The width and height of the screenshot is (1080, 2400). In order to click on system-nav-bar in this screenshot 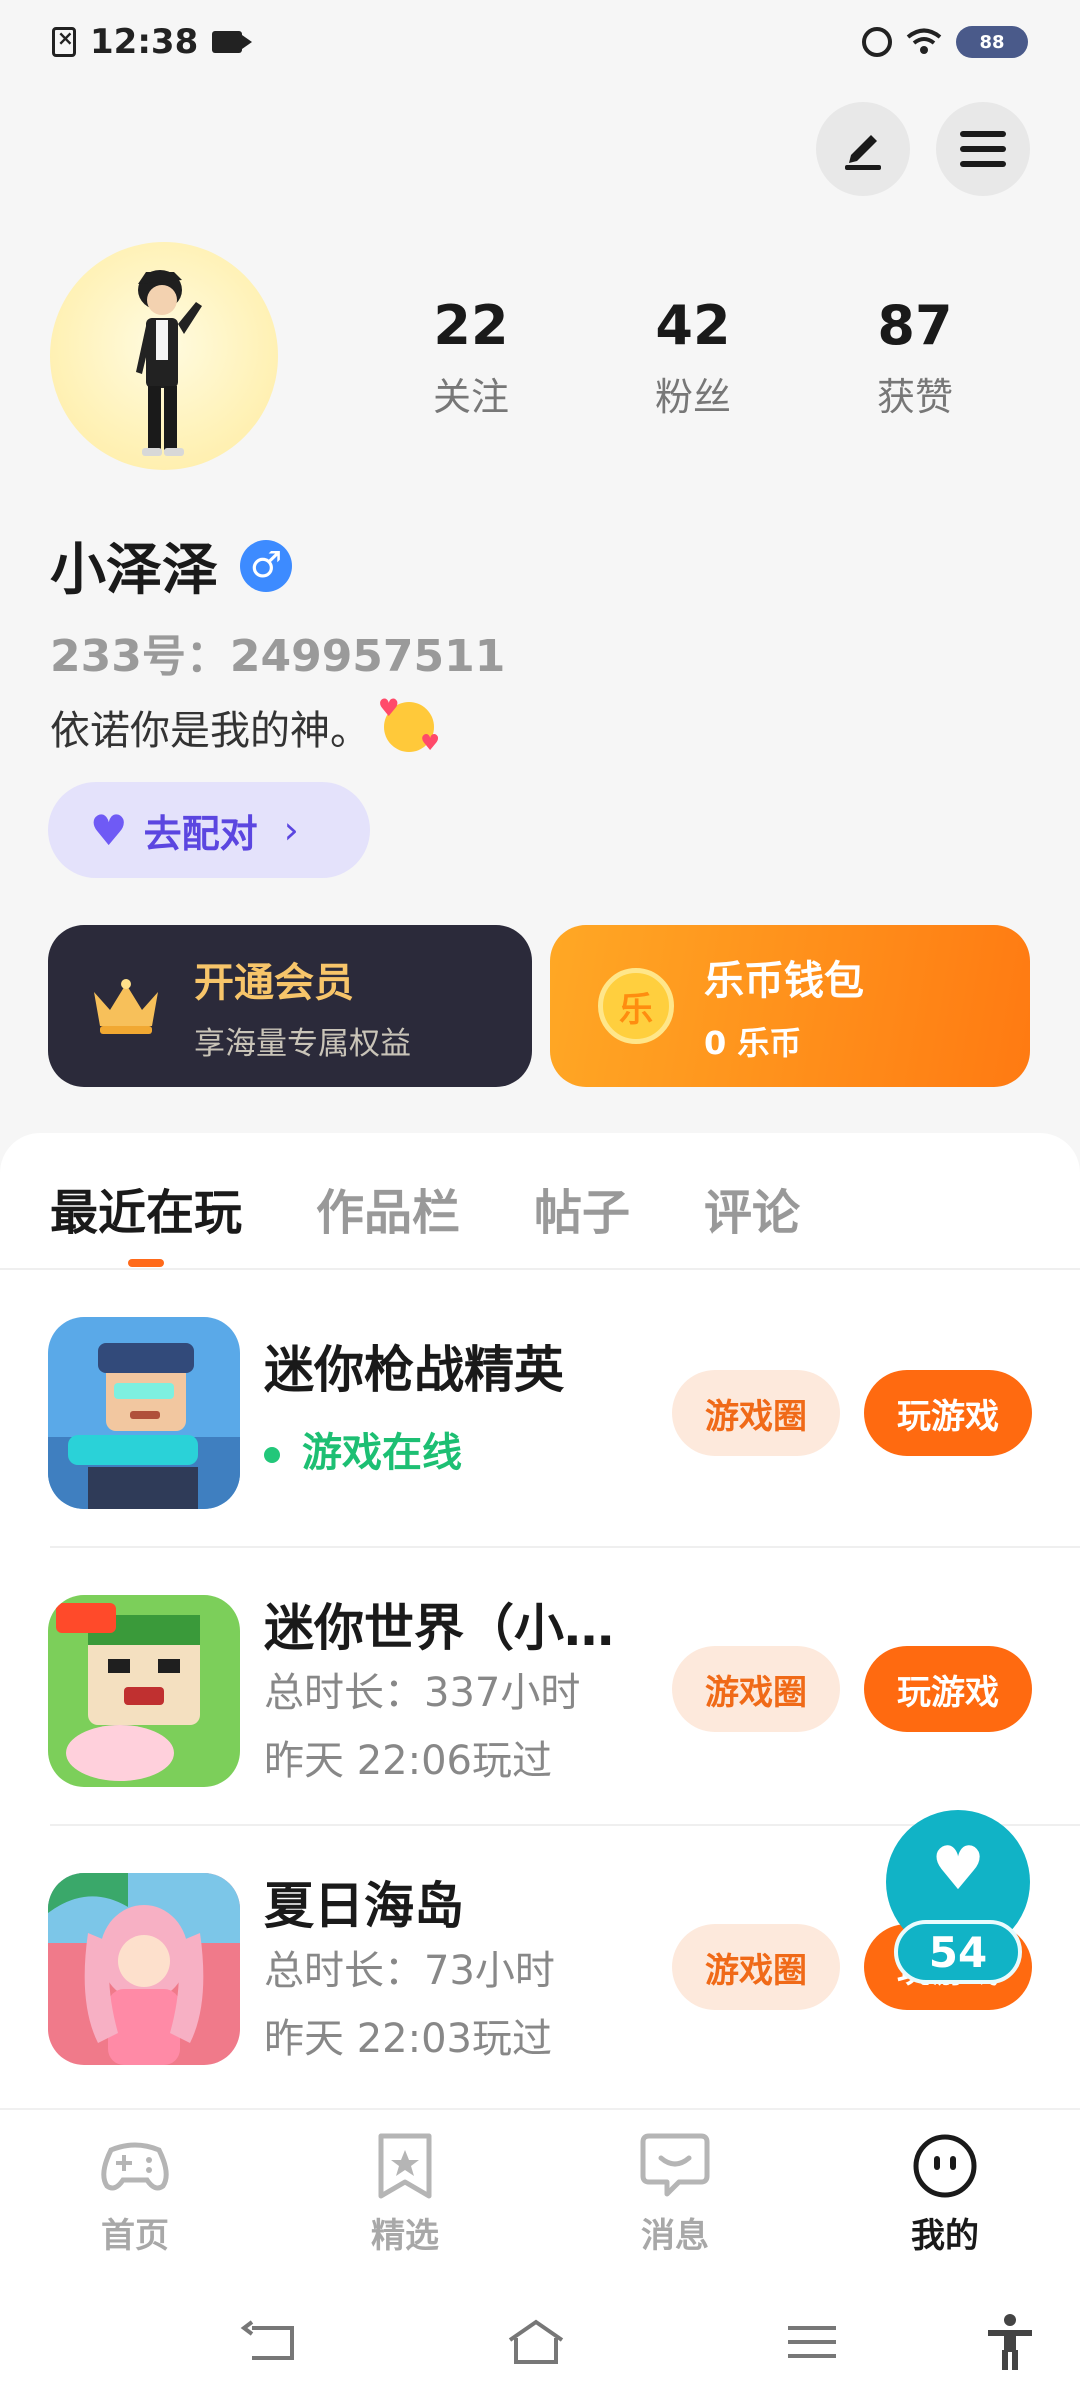, I will do `click(540, 2342)`.